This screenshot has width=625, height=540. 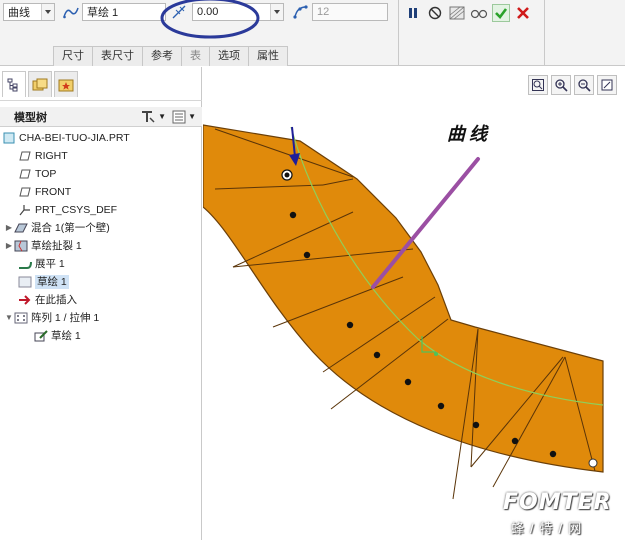 What do you see at coordinates (56, 299) in the screenshot?
I see `tree-item-label: 在此插入` at bounding box center [56, 299].